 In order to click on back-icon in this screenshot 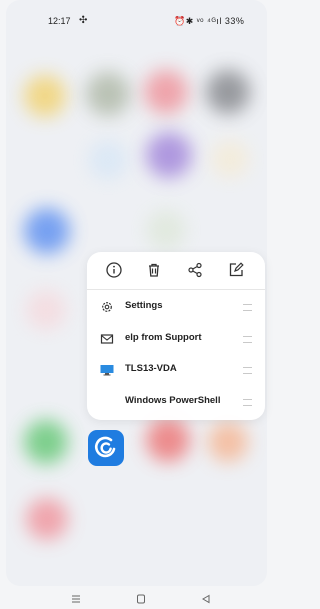, I will do `click(206, 597)`.